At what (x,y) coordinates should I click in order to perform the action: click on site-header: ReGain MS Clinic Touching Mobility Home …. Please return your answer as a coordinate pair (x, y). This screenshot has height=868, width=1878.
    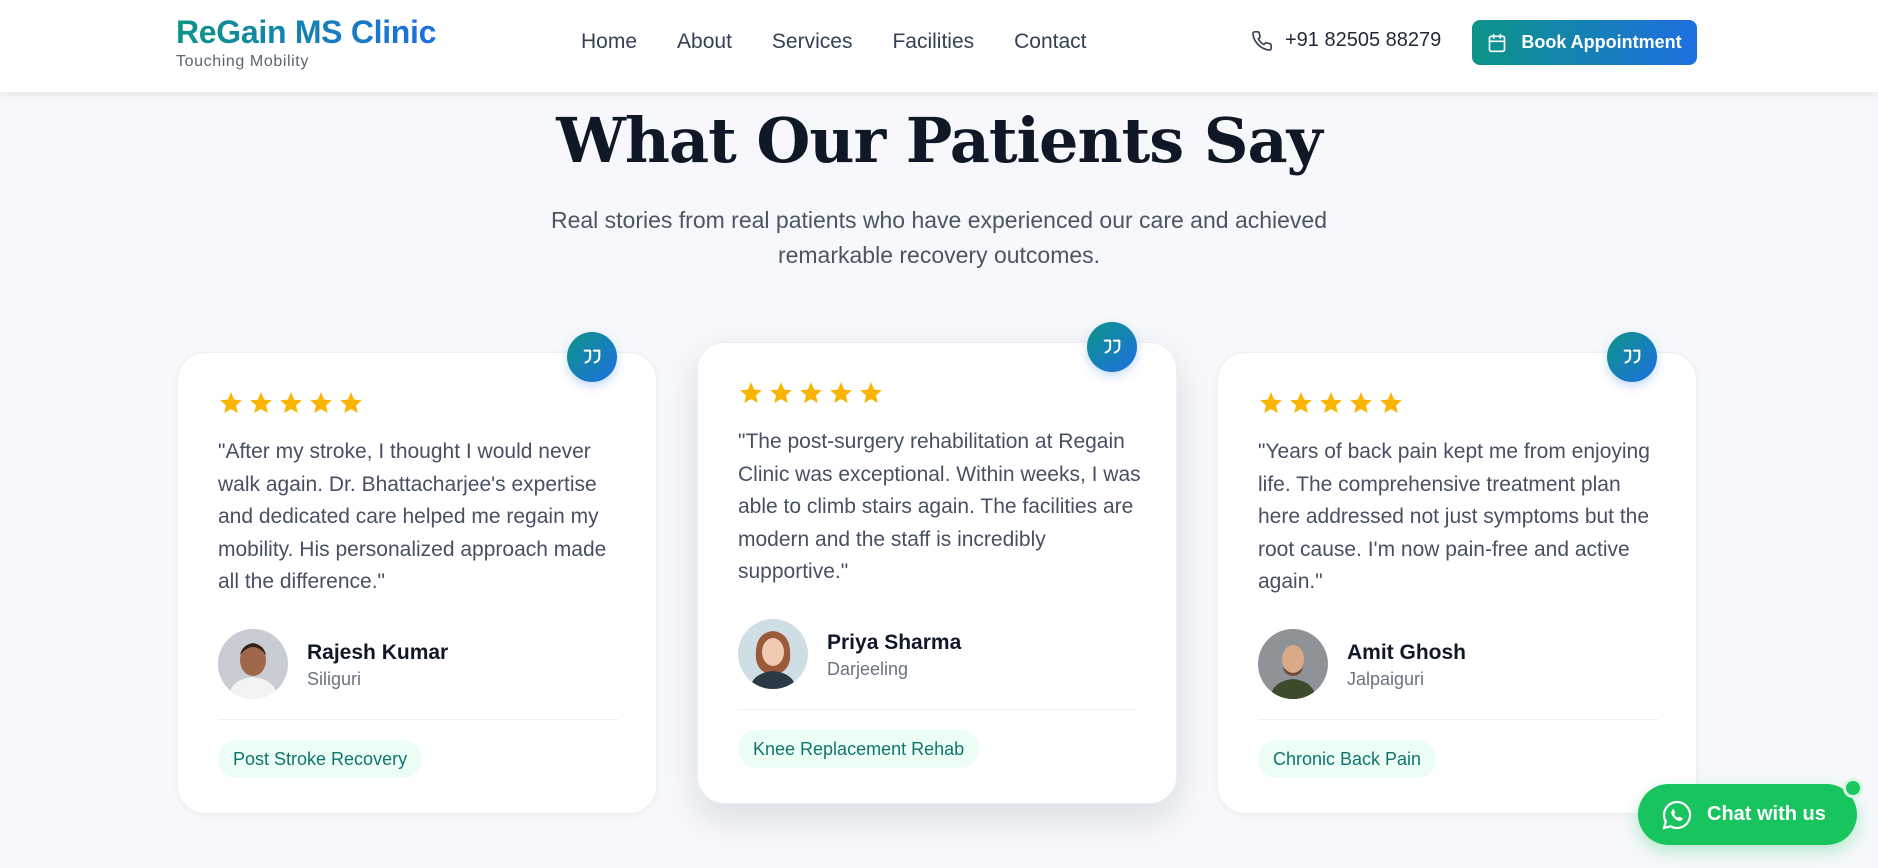
    Looking at the image, I should click on (939, 46).